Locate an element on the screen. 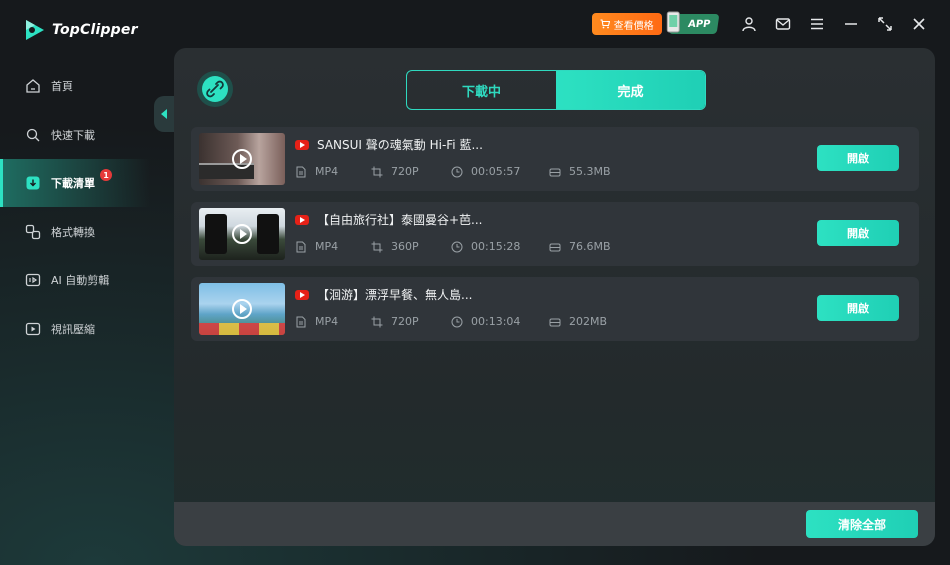 The width and height of the screenshot is (950, 565). download-list-icon is located at coordinates (33, 183).